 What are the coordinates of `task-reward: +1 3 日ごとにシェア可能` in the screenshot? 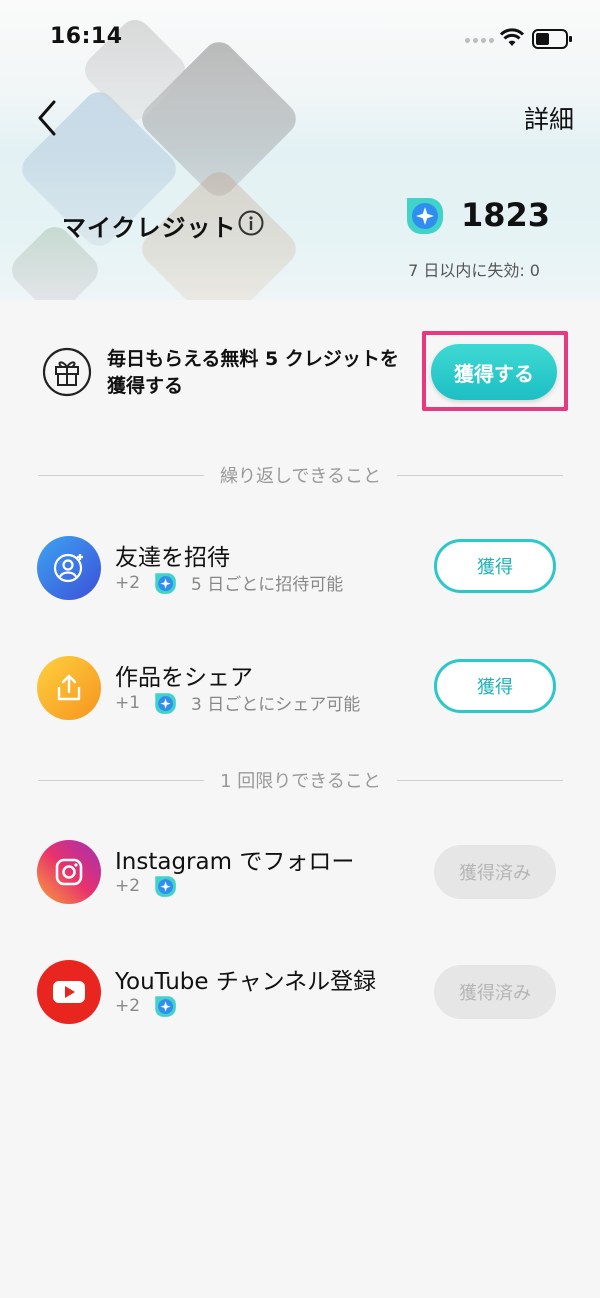 It's located at (238, 703).